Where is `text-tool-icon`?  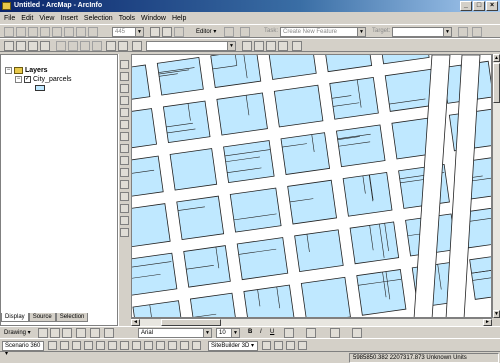
text-tool-icon is located at coordinates (95, 333).